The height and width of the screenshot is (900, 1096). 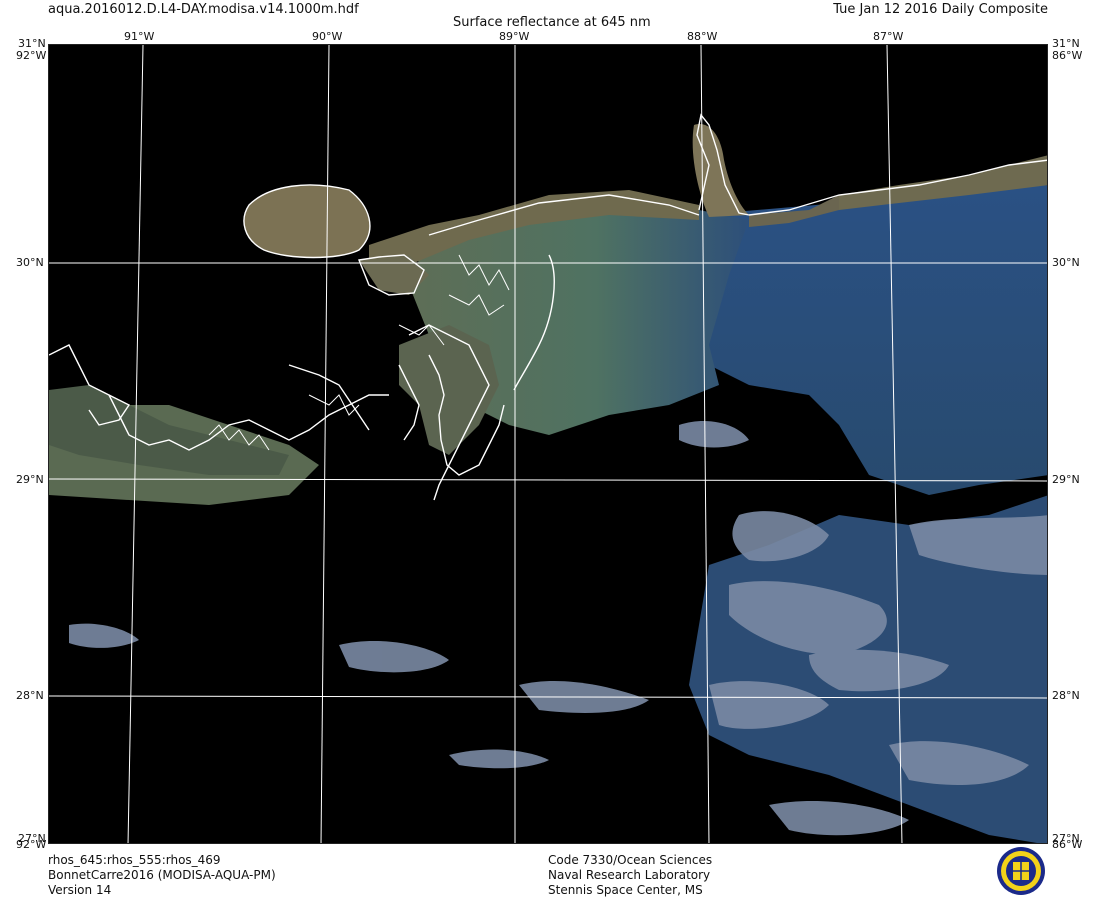 What do you see at coordinates (940, 9) in the screenshot?
I see `composite-date: Tue Jan 12 2016 Daily Composite` at bounding box center [940, 9].